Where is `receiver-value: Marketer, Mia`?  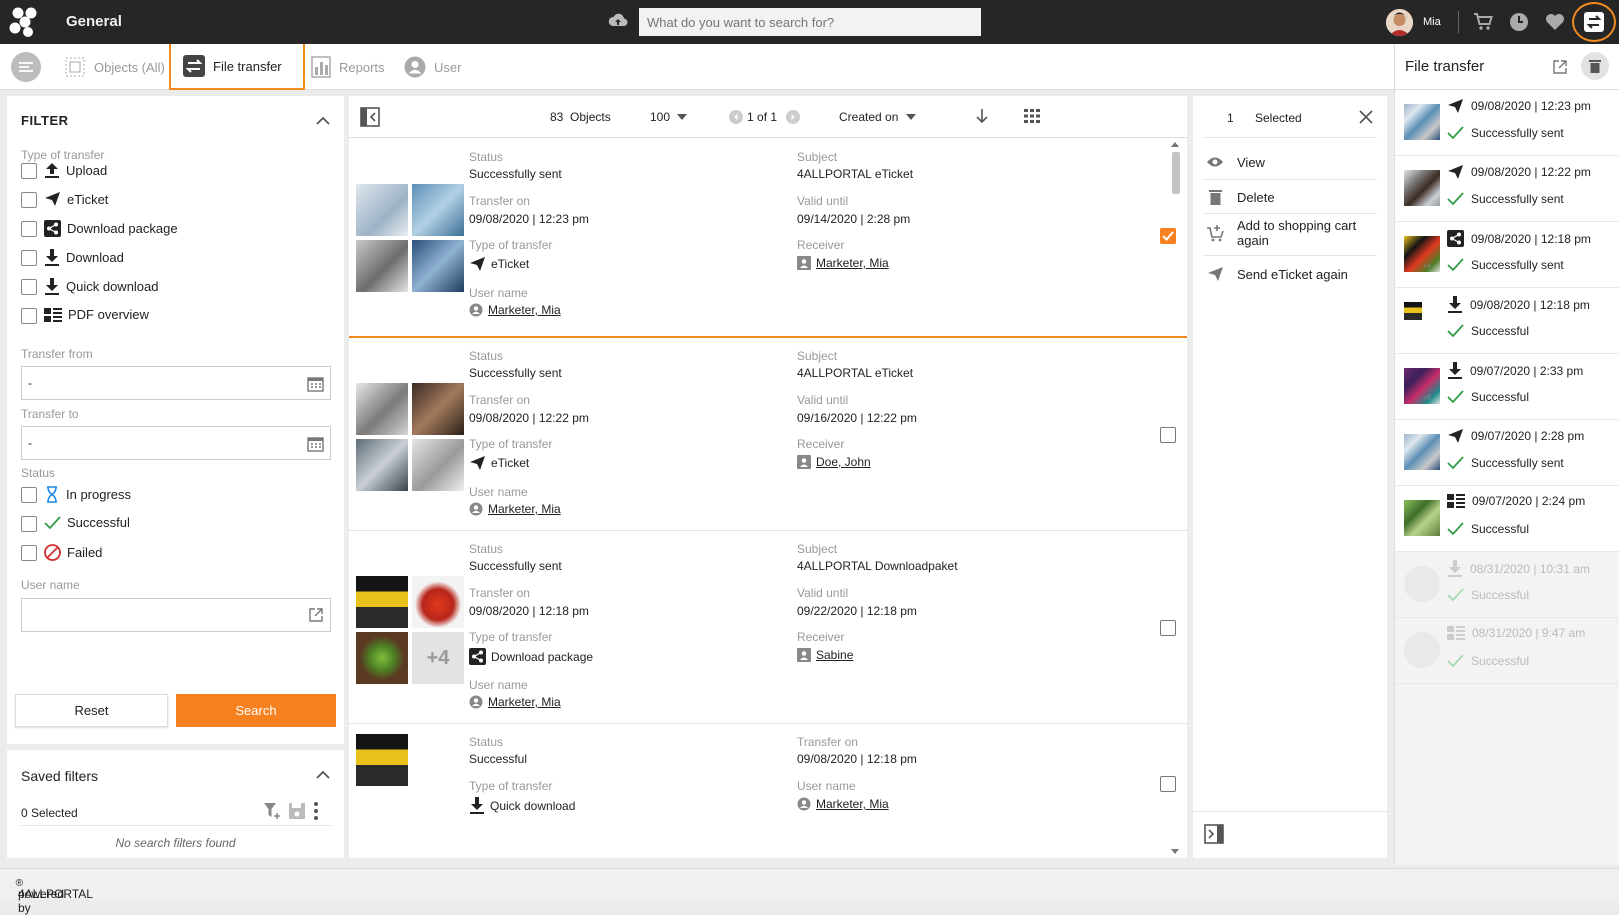 receiver-value: Marketer, Mia is located at coordinates (843, 263).